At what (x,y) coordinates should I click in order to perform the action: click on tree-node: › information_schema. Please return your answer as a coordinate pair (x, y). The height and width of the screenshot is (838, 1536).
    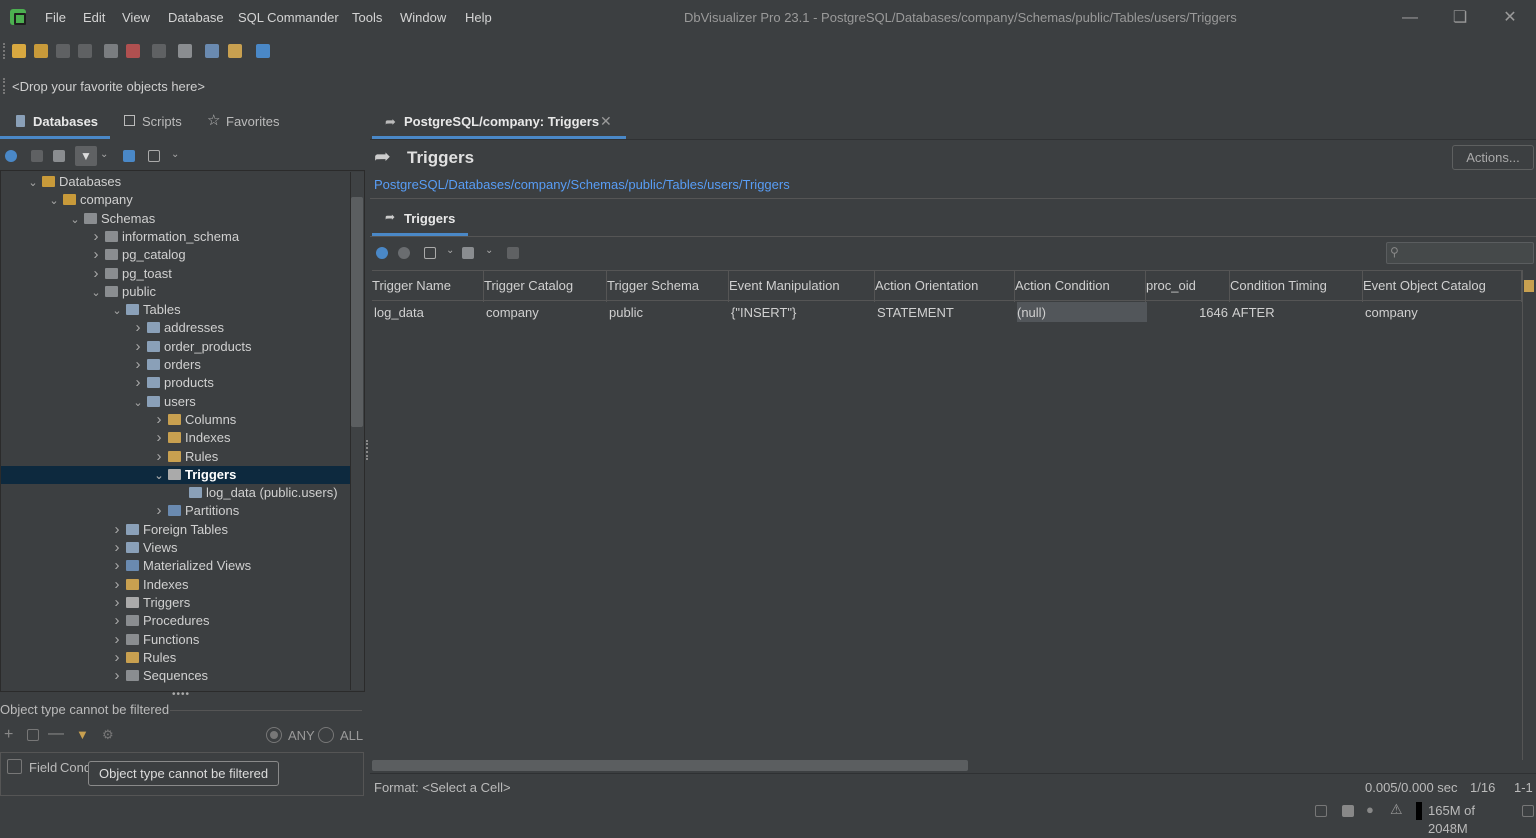
    Looking at the image, I should click on (120, 237).